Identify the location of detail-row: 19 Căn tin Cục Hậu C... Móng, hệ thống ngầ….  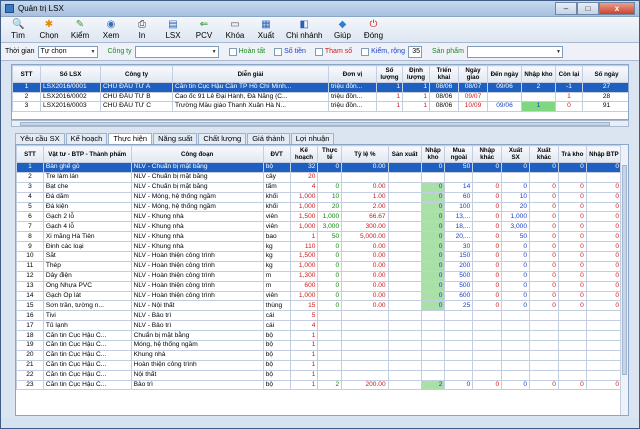
(319, 345).